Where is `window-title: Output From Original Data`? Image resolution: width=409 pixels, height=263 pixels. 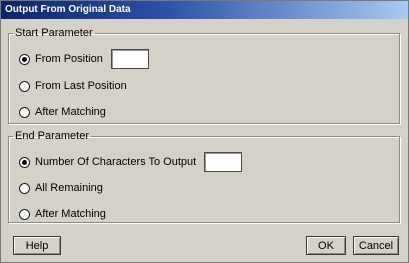
window-title: Output From Original Data is located at coordinates (68, 9).